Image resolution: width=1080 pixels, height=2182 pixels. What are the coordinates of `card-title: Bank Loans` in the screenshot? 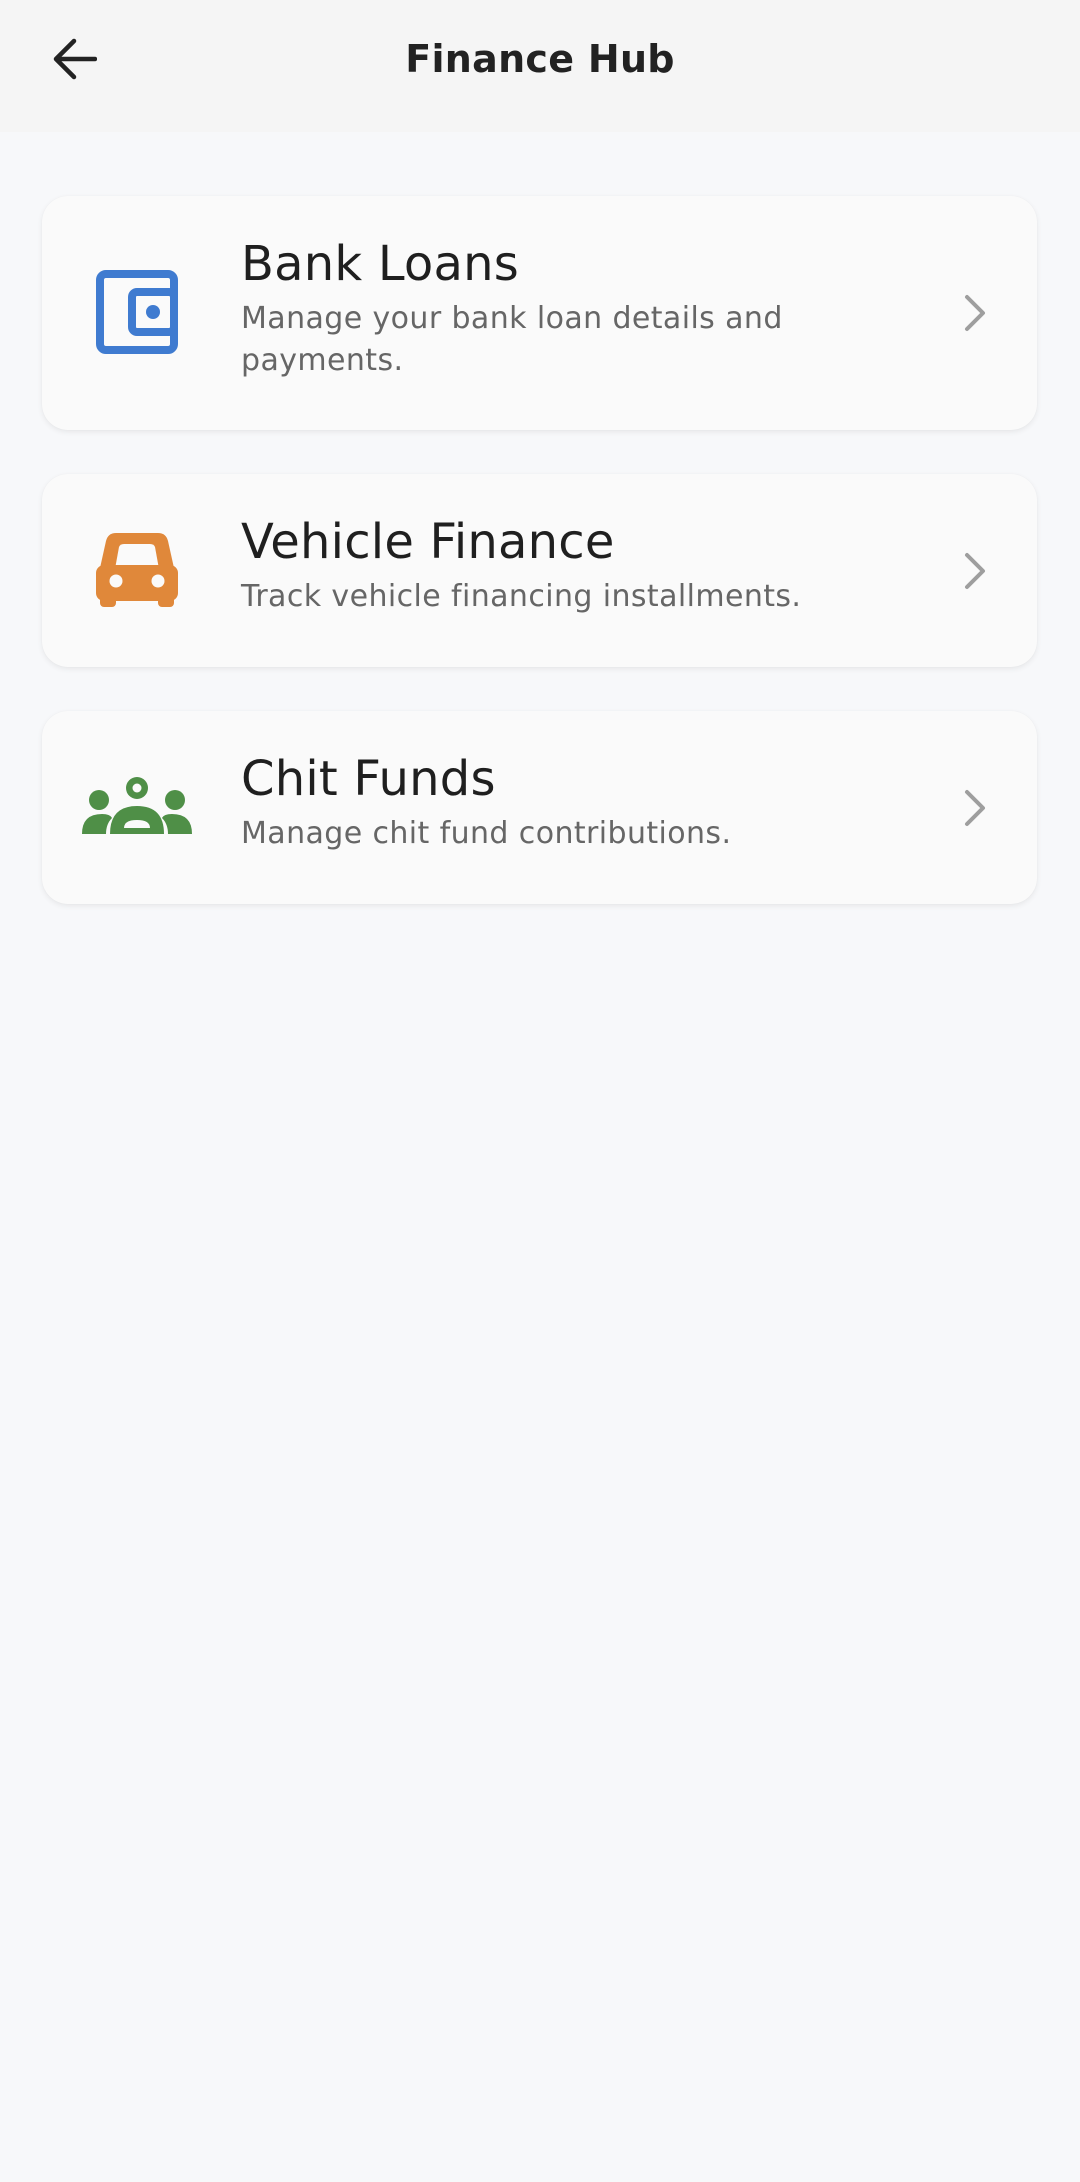 It's located at (380, 264).